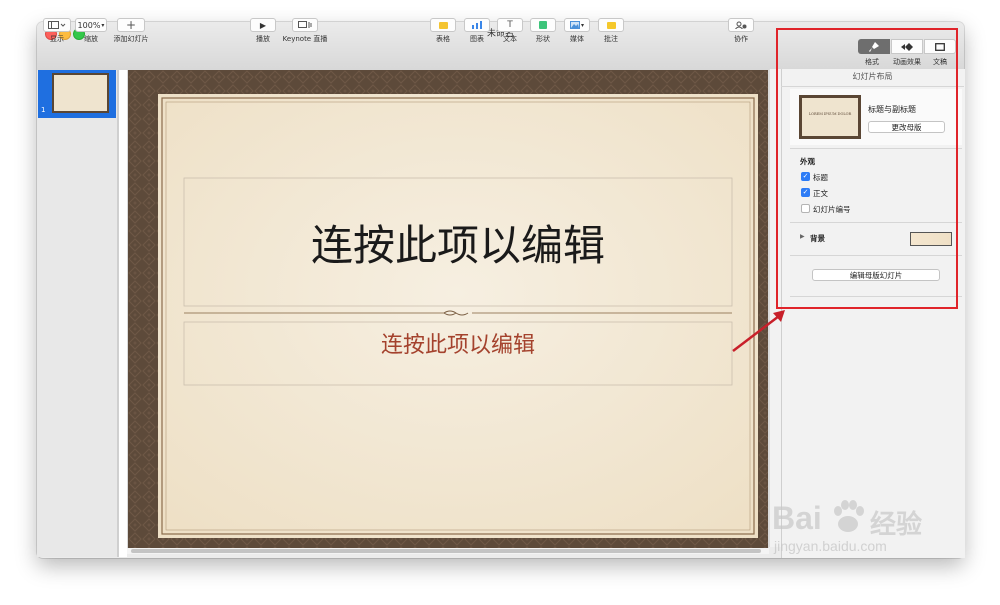 The height and width of the screenshot is (605, 1000). Describe the element at coordinates (543, 25) in the screenshot. I see `shape-icon` at that location.